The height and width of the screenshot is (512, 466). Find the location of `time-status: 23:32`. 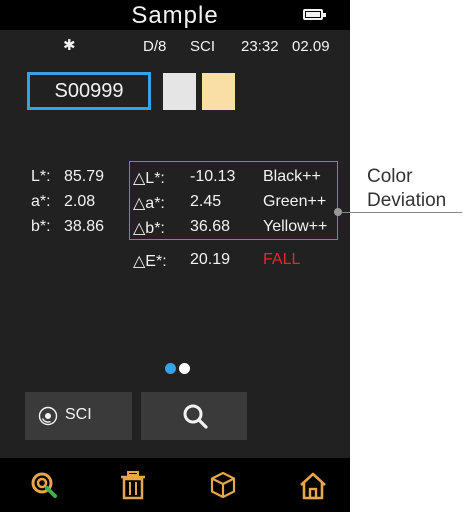

time-status: 23:32 is located at coordinates (260, 46).